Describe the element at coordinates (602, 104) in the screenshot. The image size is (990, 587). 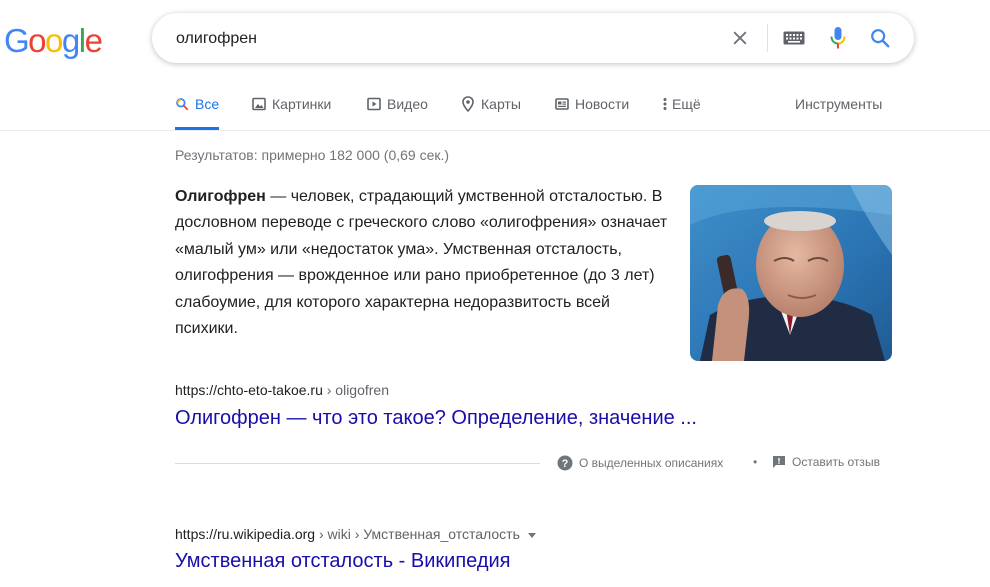
I see `tab-label: Новости` at that location.